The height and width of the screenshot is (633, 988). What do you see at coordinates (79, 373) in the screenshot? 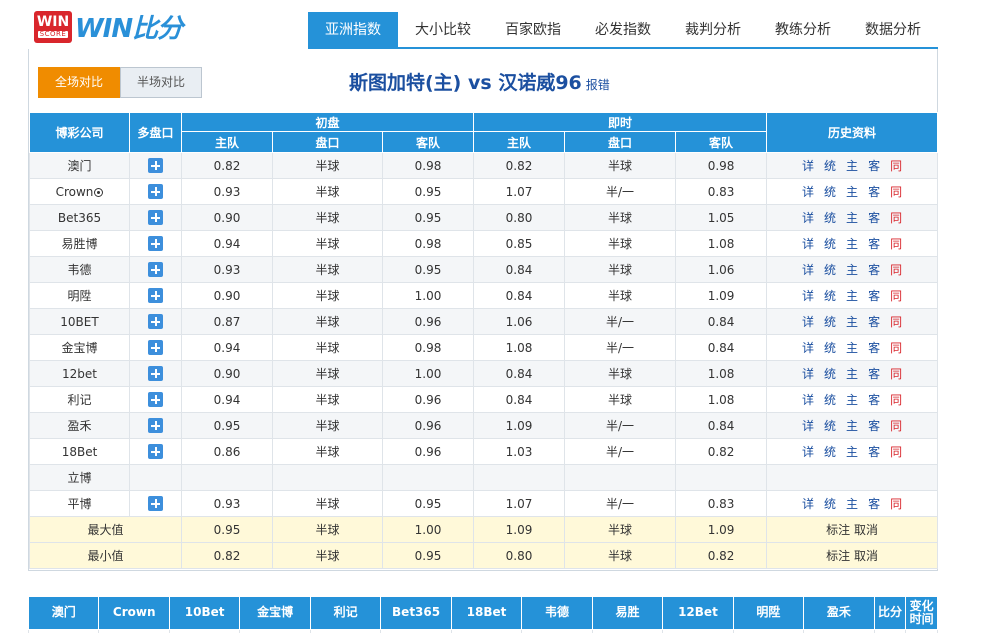
I see `company-name: 12bet` at bounding box center [79, 373].